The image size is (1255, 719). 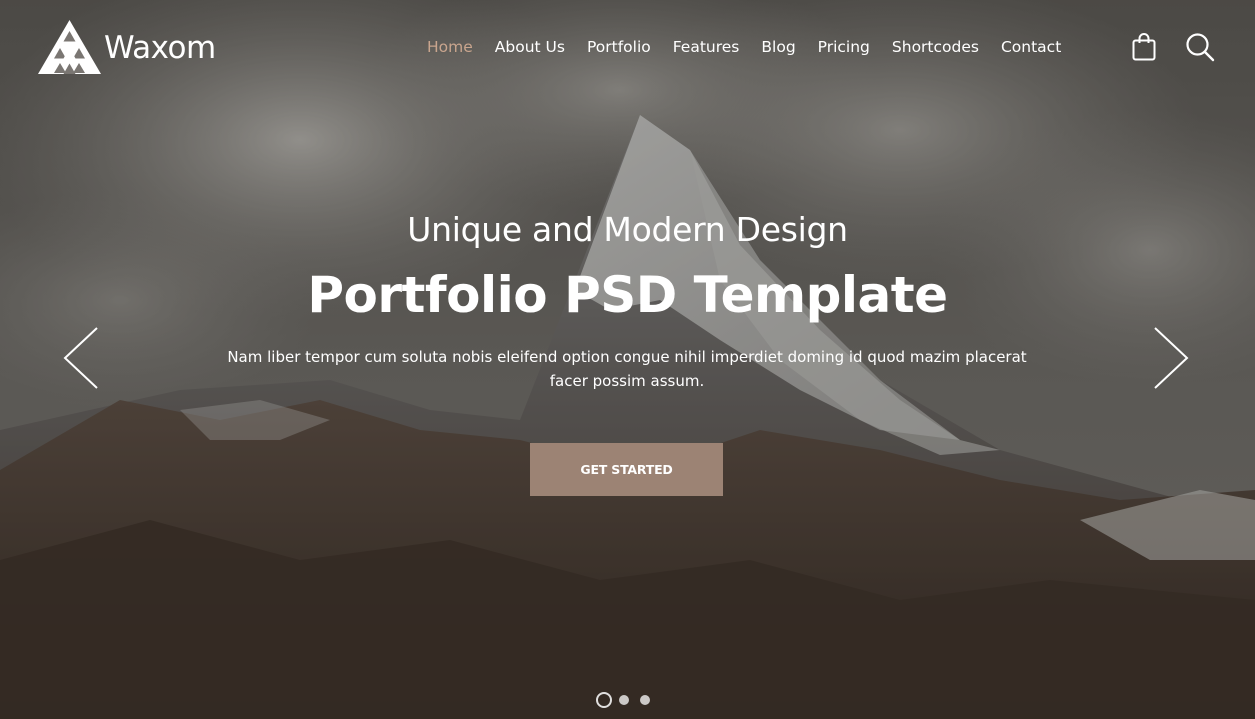 I want to click on triangle-logo-icon, so click(x=69, y=47).